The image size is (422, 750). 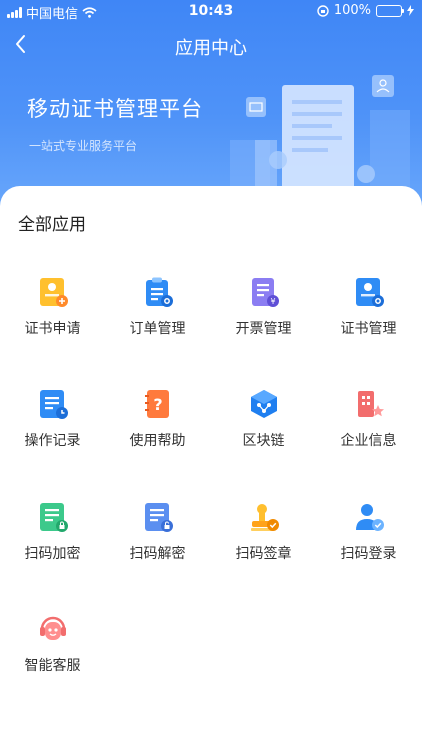 What do you see at coordinates (264, 404) in the screenshot?
I see `blockchain-icon` at bounding box center [264, 404].